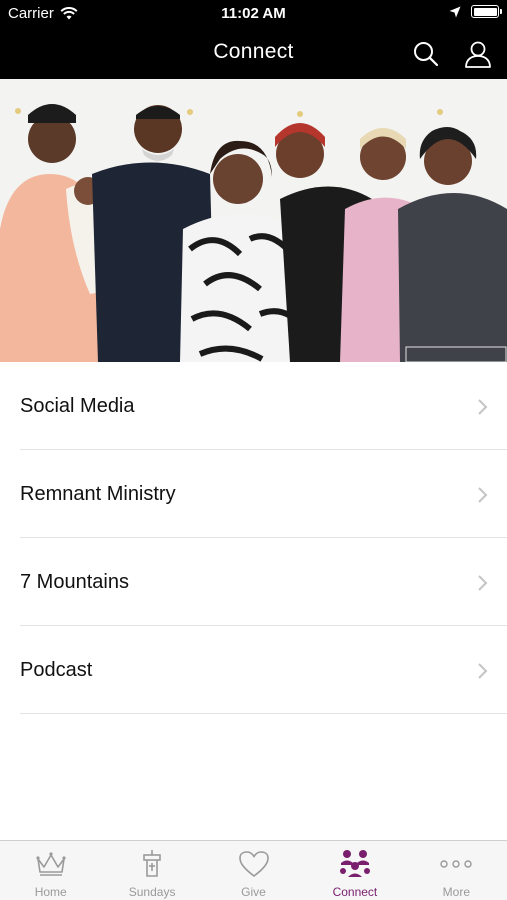  Describe the element at coordinates (98, 494) in the screenshot. I see `menu-item-label: Remnant Ministry` at that location.